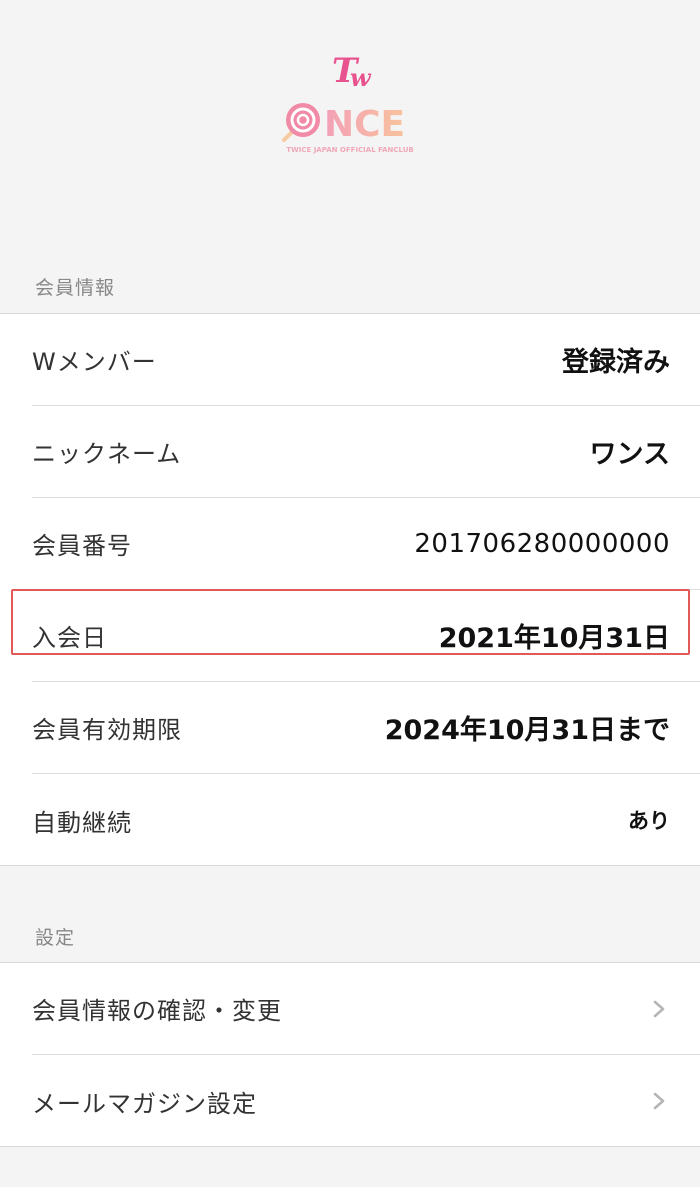 The width and height of the screenshot is (700, 1187). What do you see at coordinates (94, 362) in the screenshot?
I see `row-label: Wメンバー` at bounding box center [94, 362].